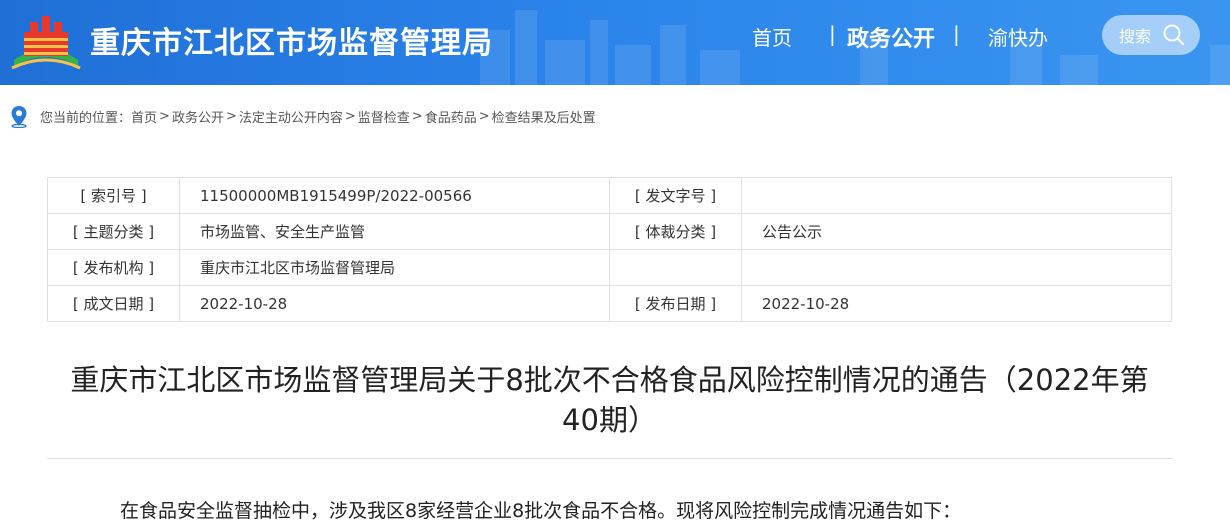 The height and width of the screenshot is (529, 1230). What do you see at coordinates (451, 116) in the screenshot?
I see `breadcrumb-item-food-drug: 食品药品` at bounding box center [451, 116].